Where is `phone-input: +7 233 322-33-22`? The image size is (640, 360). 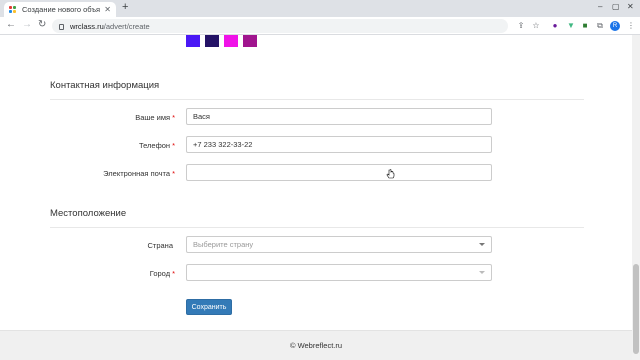
phone-input: +7 233 322-33-22 is located at coordinates (339, 144).